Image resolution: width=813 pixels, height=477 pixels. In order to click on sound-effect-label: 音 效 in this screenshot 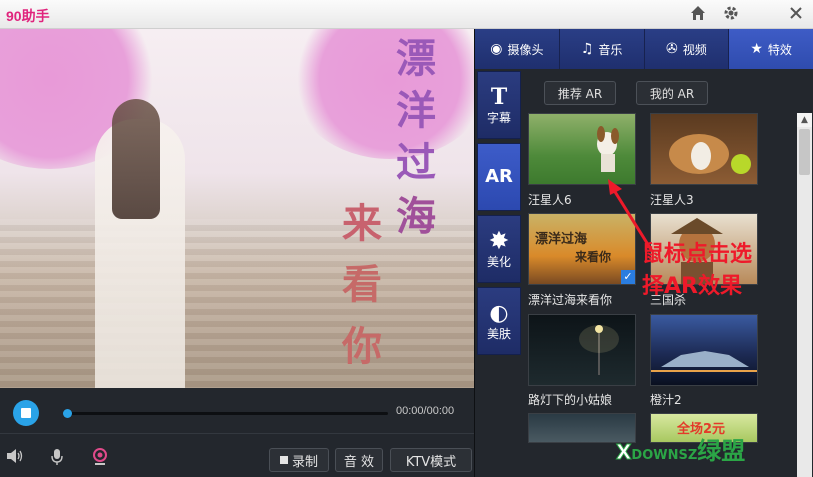, I will do `click(359, 462)`.